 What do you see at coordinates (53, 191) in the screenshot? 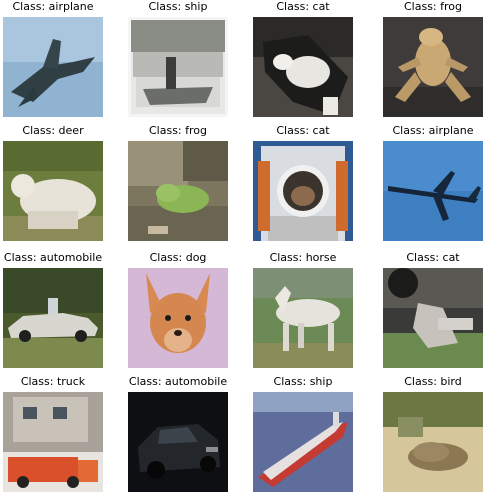
I see `deer-image` at bounding box center [53, 191].